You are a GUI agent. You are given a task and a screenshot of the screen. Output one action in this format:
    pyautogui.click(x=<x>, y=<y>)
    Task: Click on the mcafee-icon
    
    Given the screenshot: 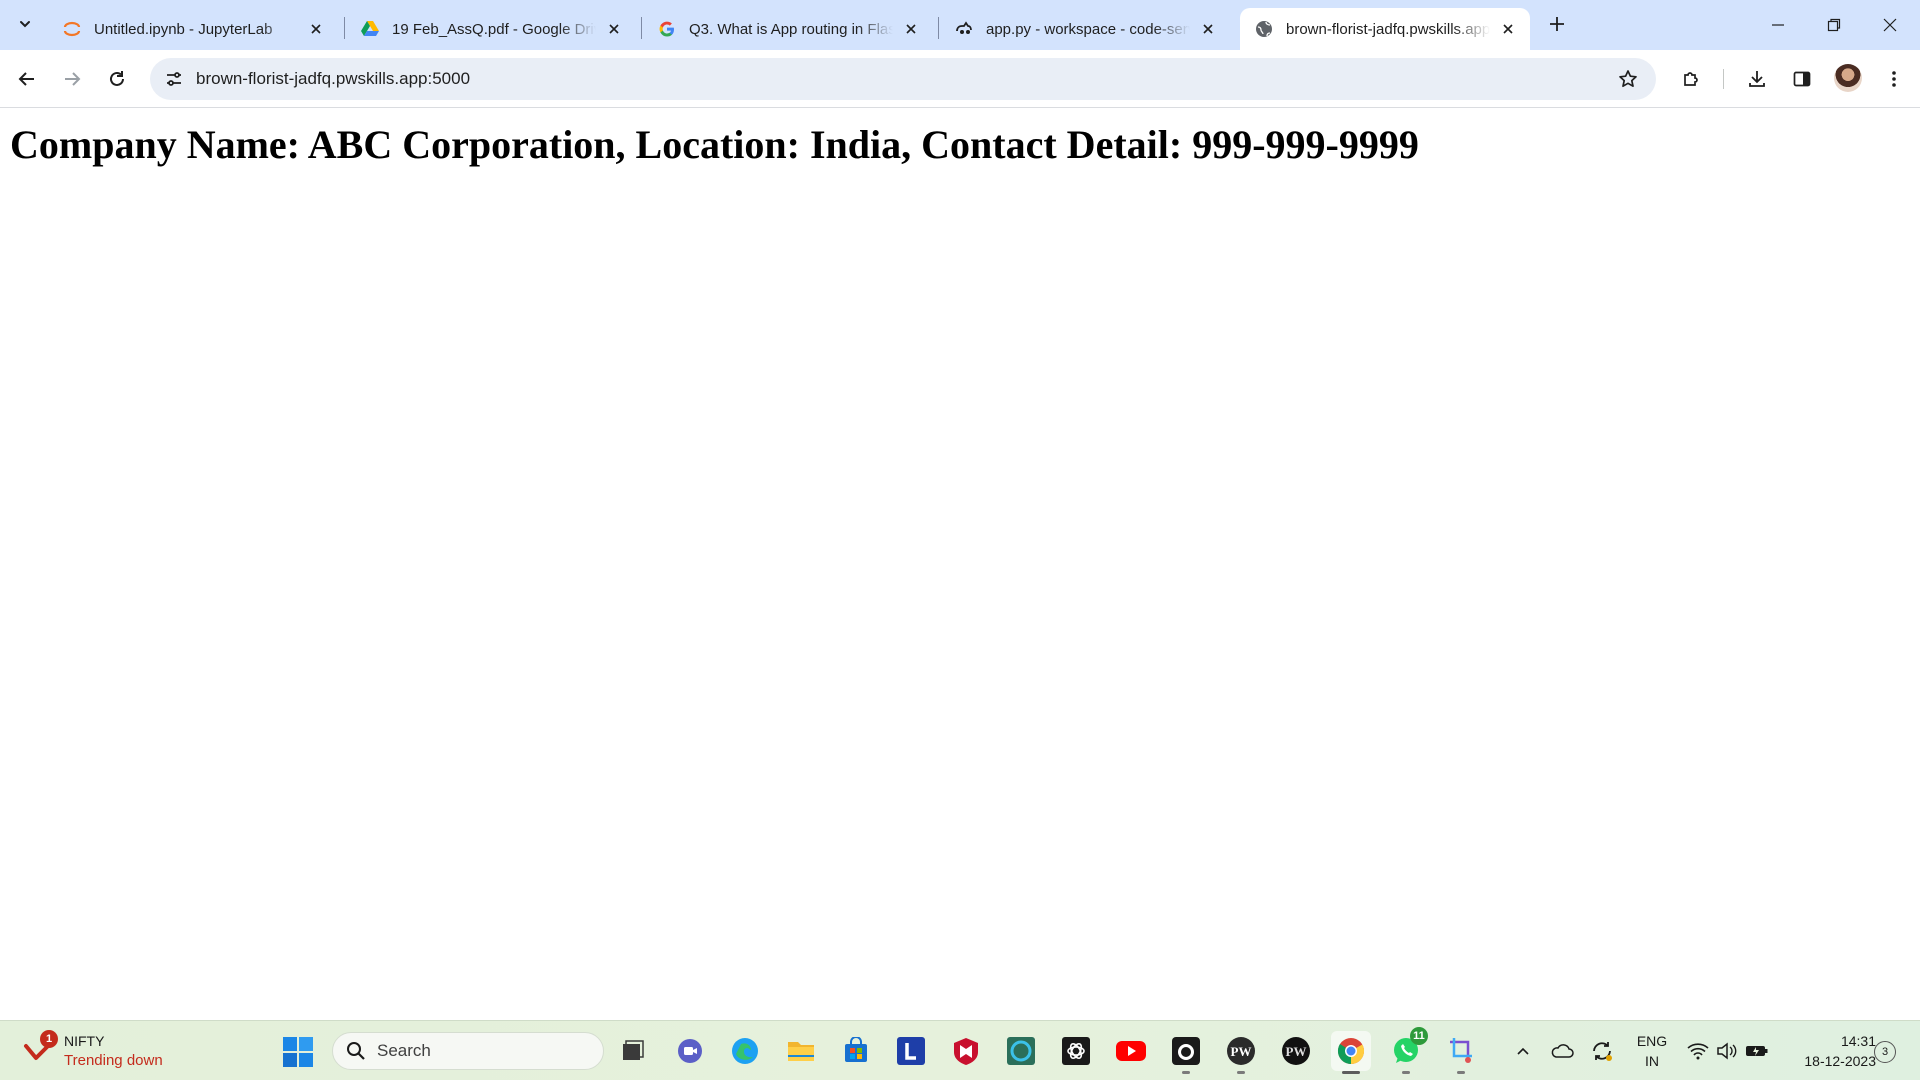 What is the action you would take?
    pyautogui.click(x=966, y=1051)
    